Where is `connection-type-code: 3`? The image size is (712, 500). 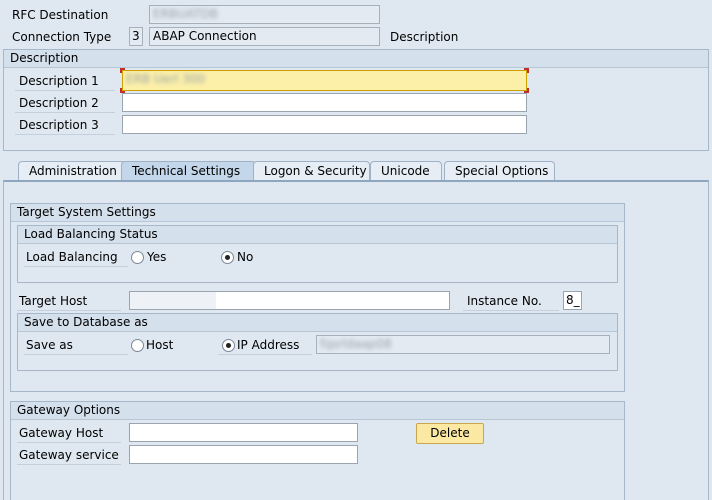
connection-type-code: 3 is located at coordinates (136, 36).